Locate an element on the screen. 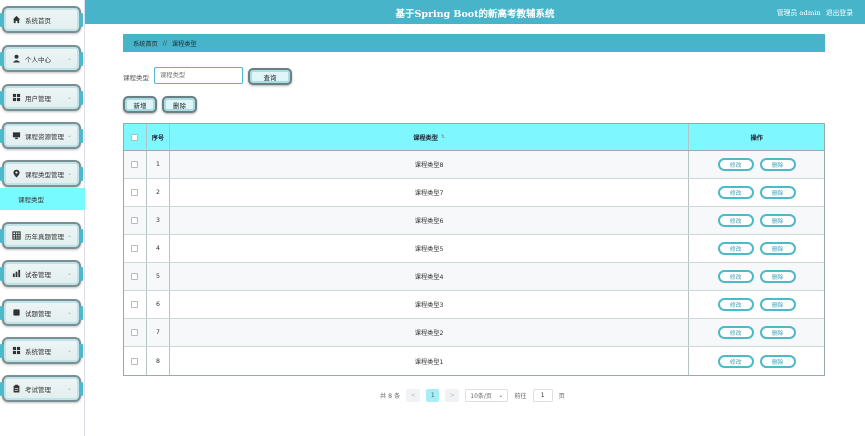  breadcrumb-home: 系统首页 is located at coordinates (145, 43).